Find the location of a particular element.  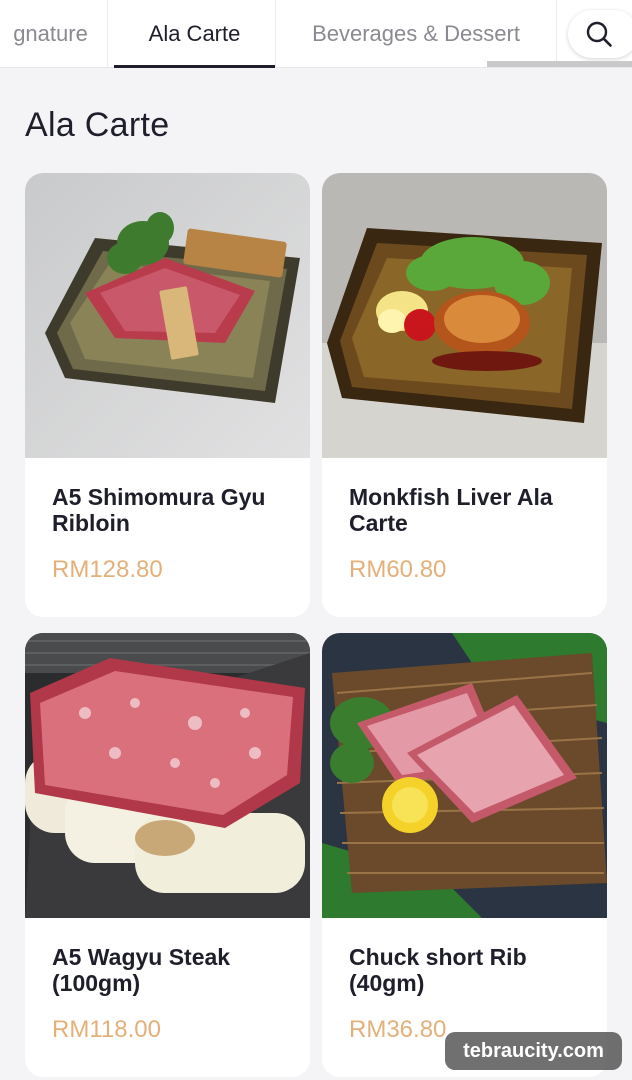

item-price: RM128.80 is located at coordinates (107, 569).